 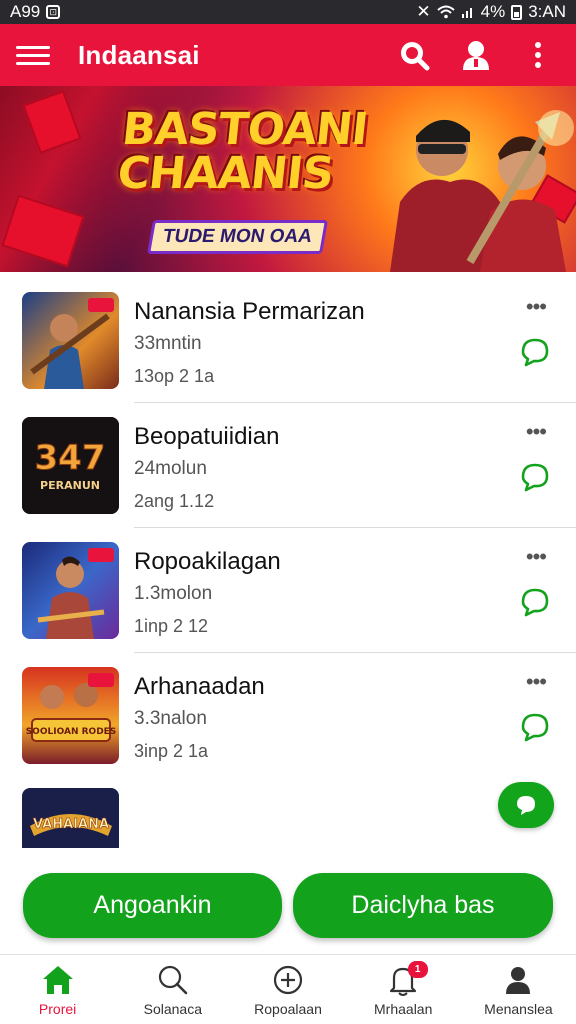 I want to click on battery-icon, so click(x=517, y=12).